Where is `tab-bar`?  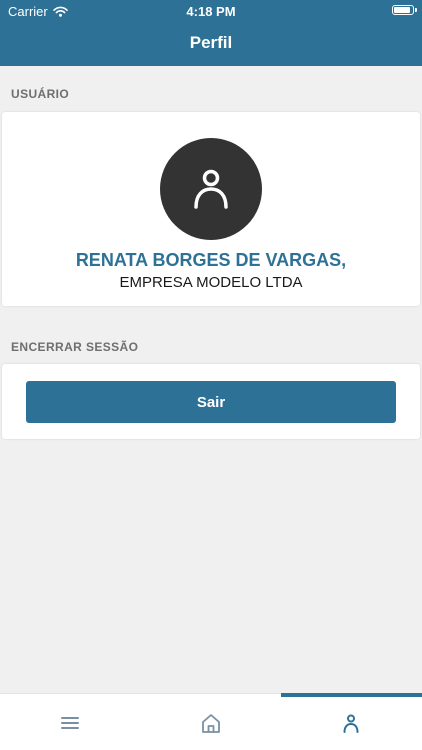 tab-bar is located at coordinates (211, 721).